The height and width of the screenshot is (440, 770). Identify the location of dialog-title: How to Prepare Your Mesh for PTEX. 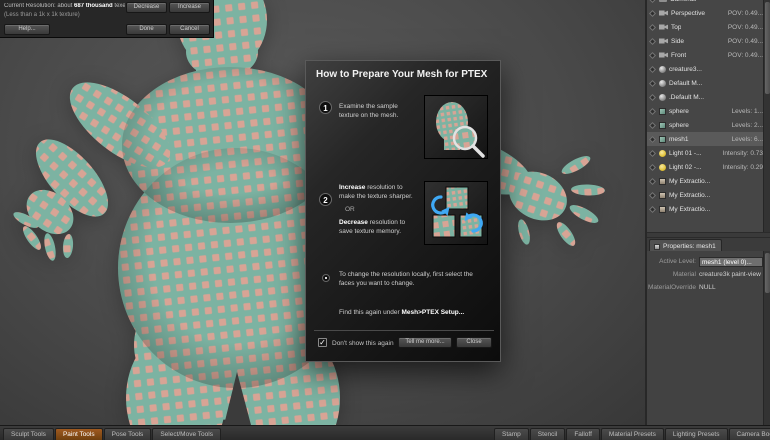
(402, 74).